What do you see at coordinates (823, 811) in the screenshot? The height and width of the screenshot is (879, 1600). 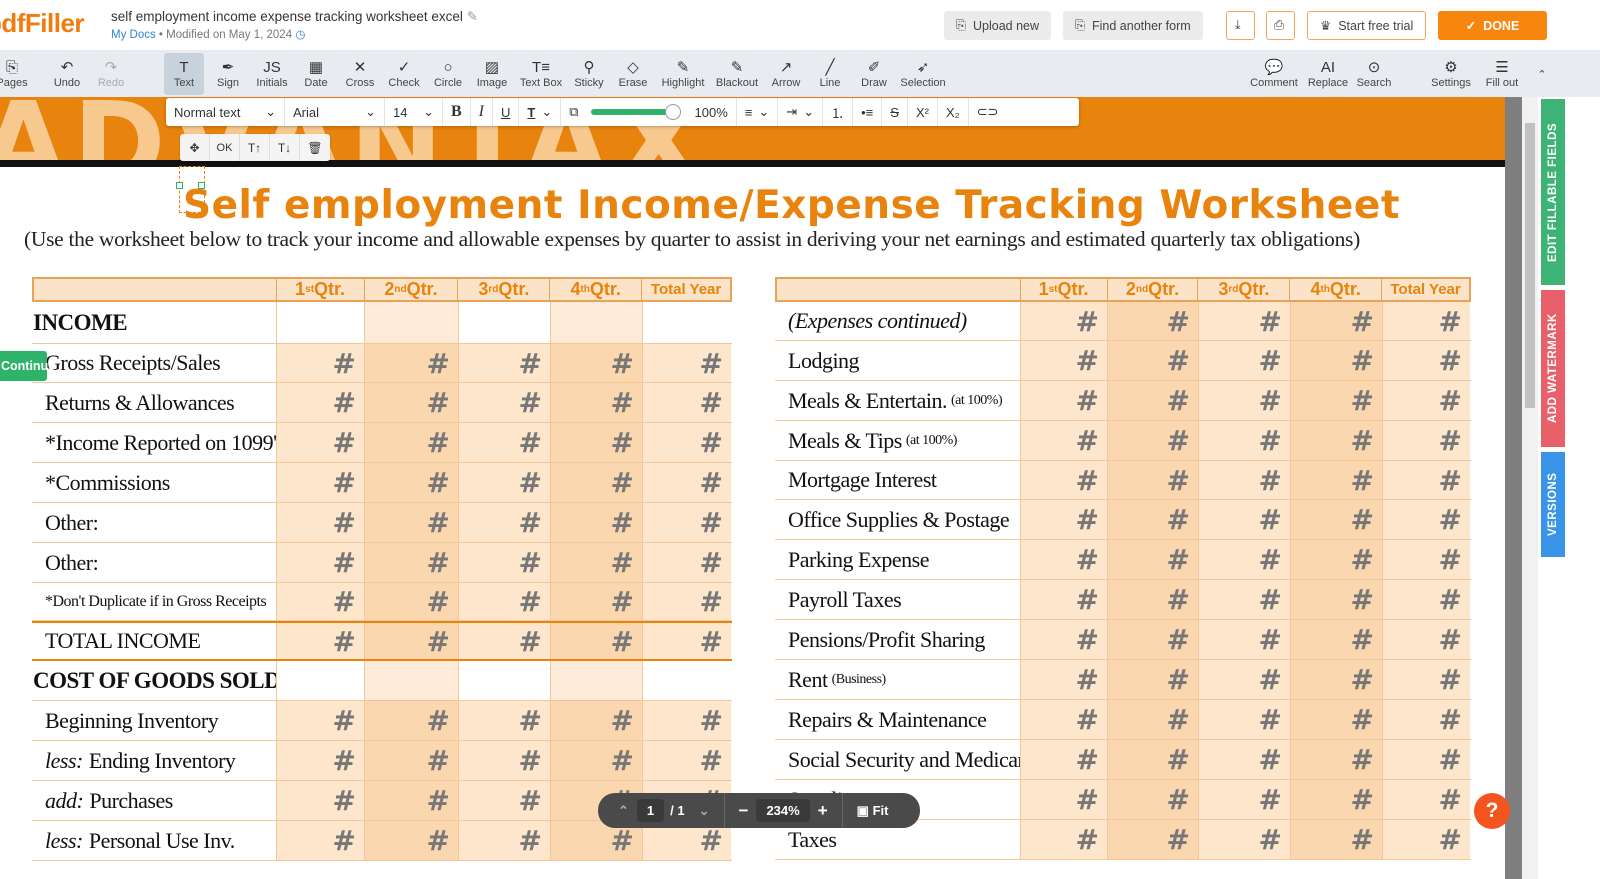 I see `zoom-in-button: +` at bounding box center [823, 811].